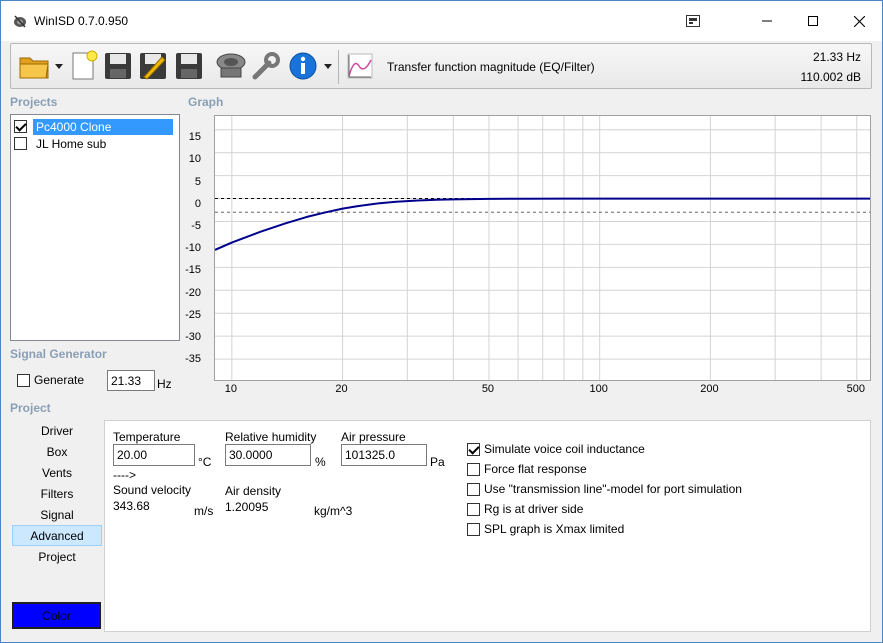  I want to click on nav-filters: Filters, so click(57, 493).